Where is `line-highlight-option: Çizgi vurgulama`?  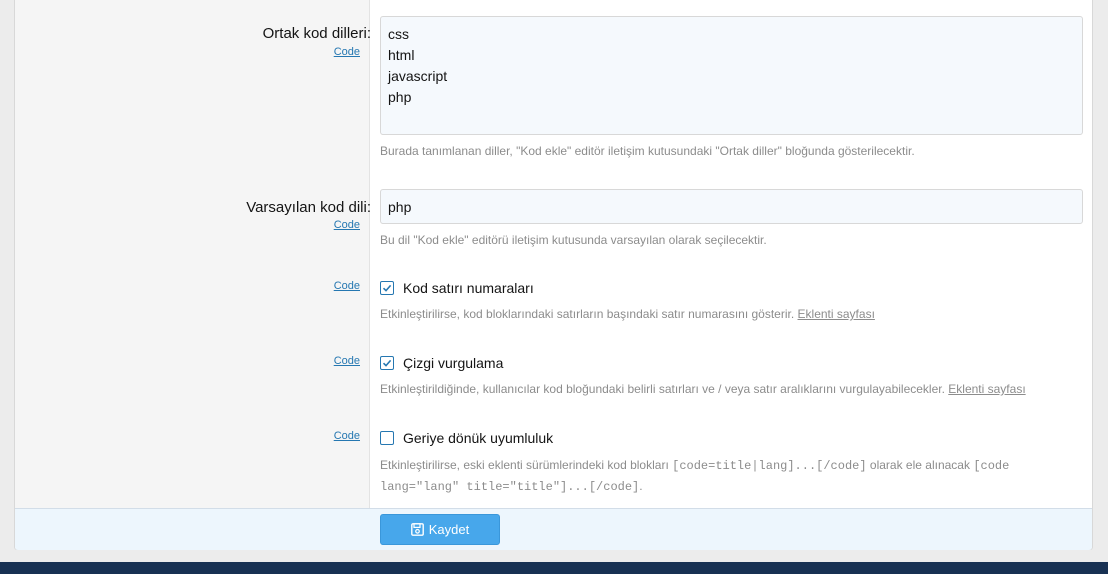 line-highlight-option: Çizgi vurgulama is located at coordinates (441, 363).